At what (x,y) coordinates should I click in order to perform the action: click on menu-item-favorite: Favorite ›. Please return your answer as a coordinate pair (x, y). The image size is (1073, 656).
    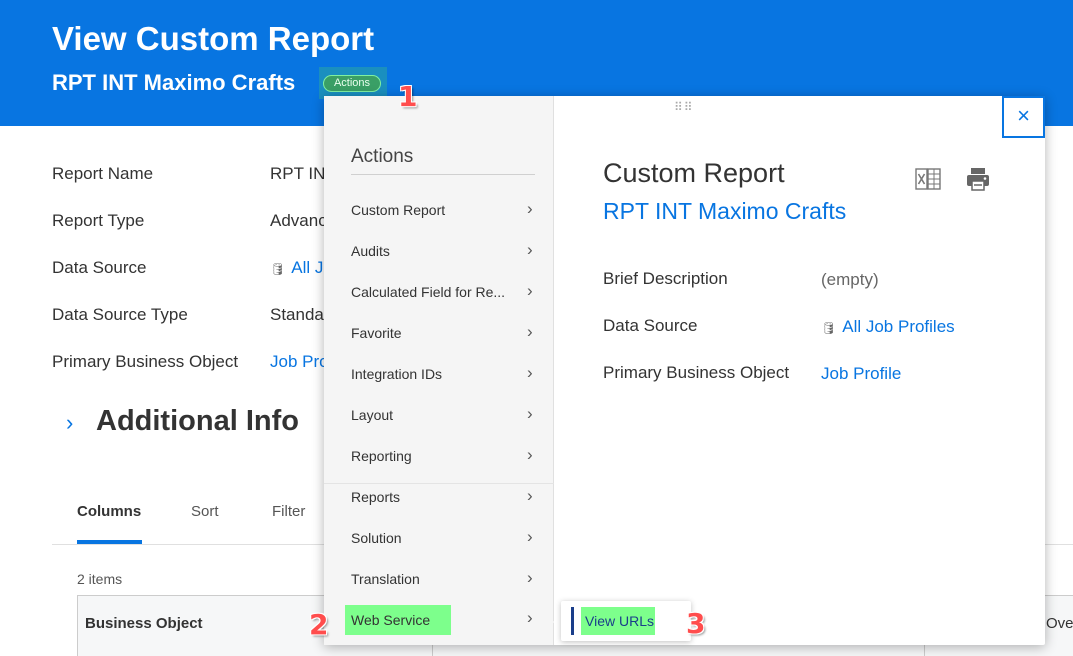
    Looking at the image, I should click on (439, 335).